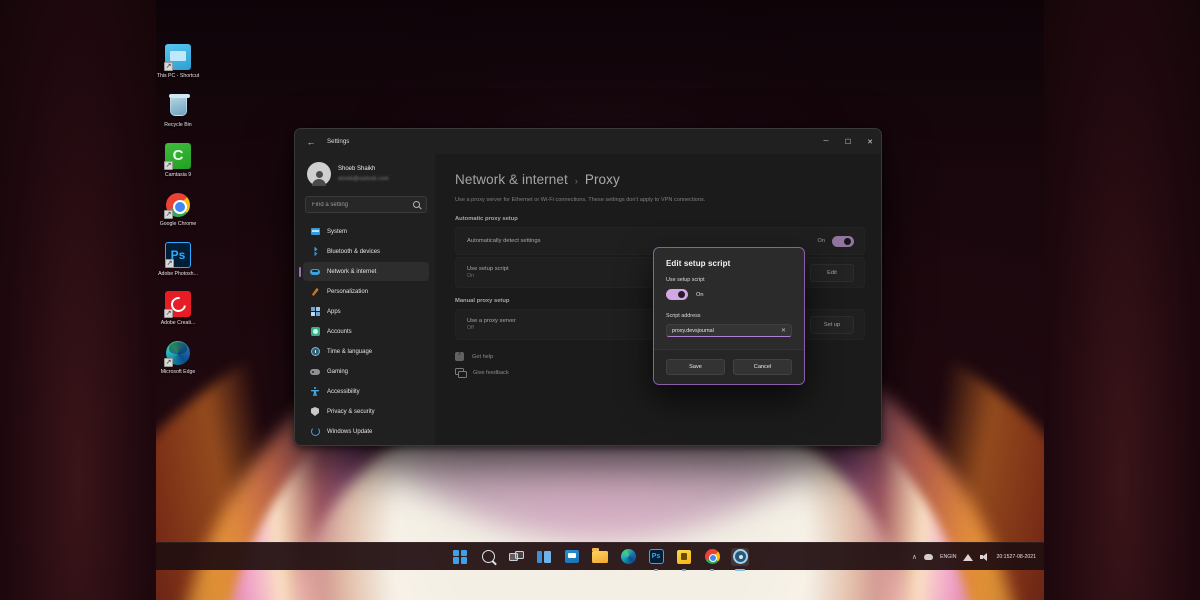 The width and height of the screenshot is (1200, 600). Describe the element at coordinates (366, 311) in the screenshot. I see `sidebar-item-apps: Apps` at that location.